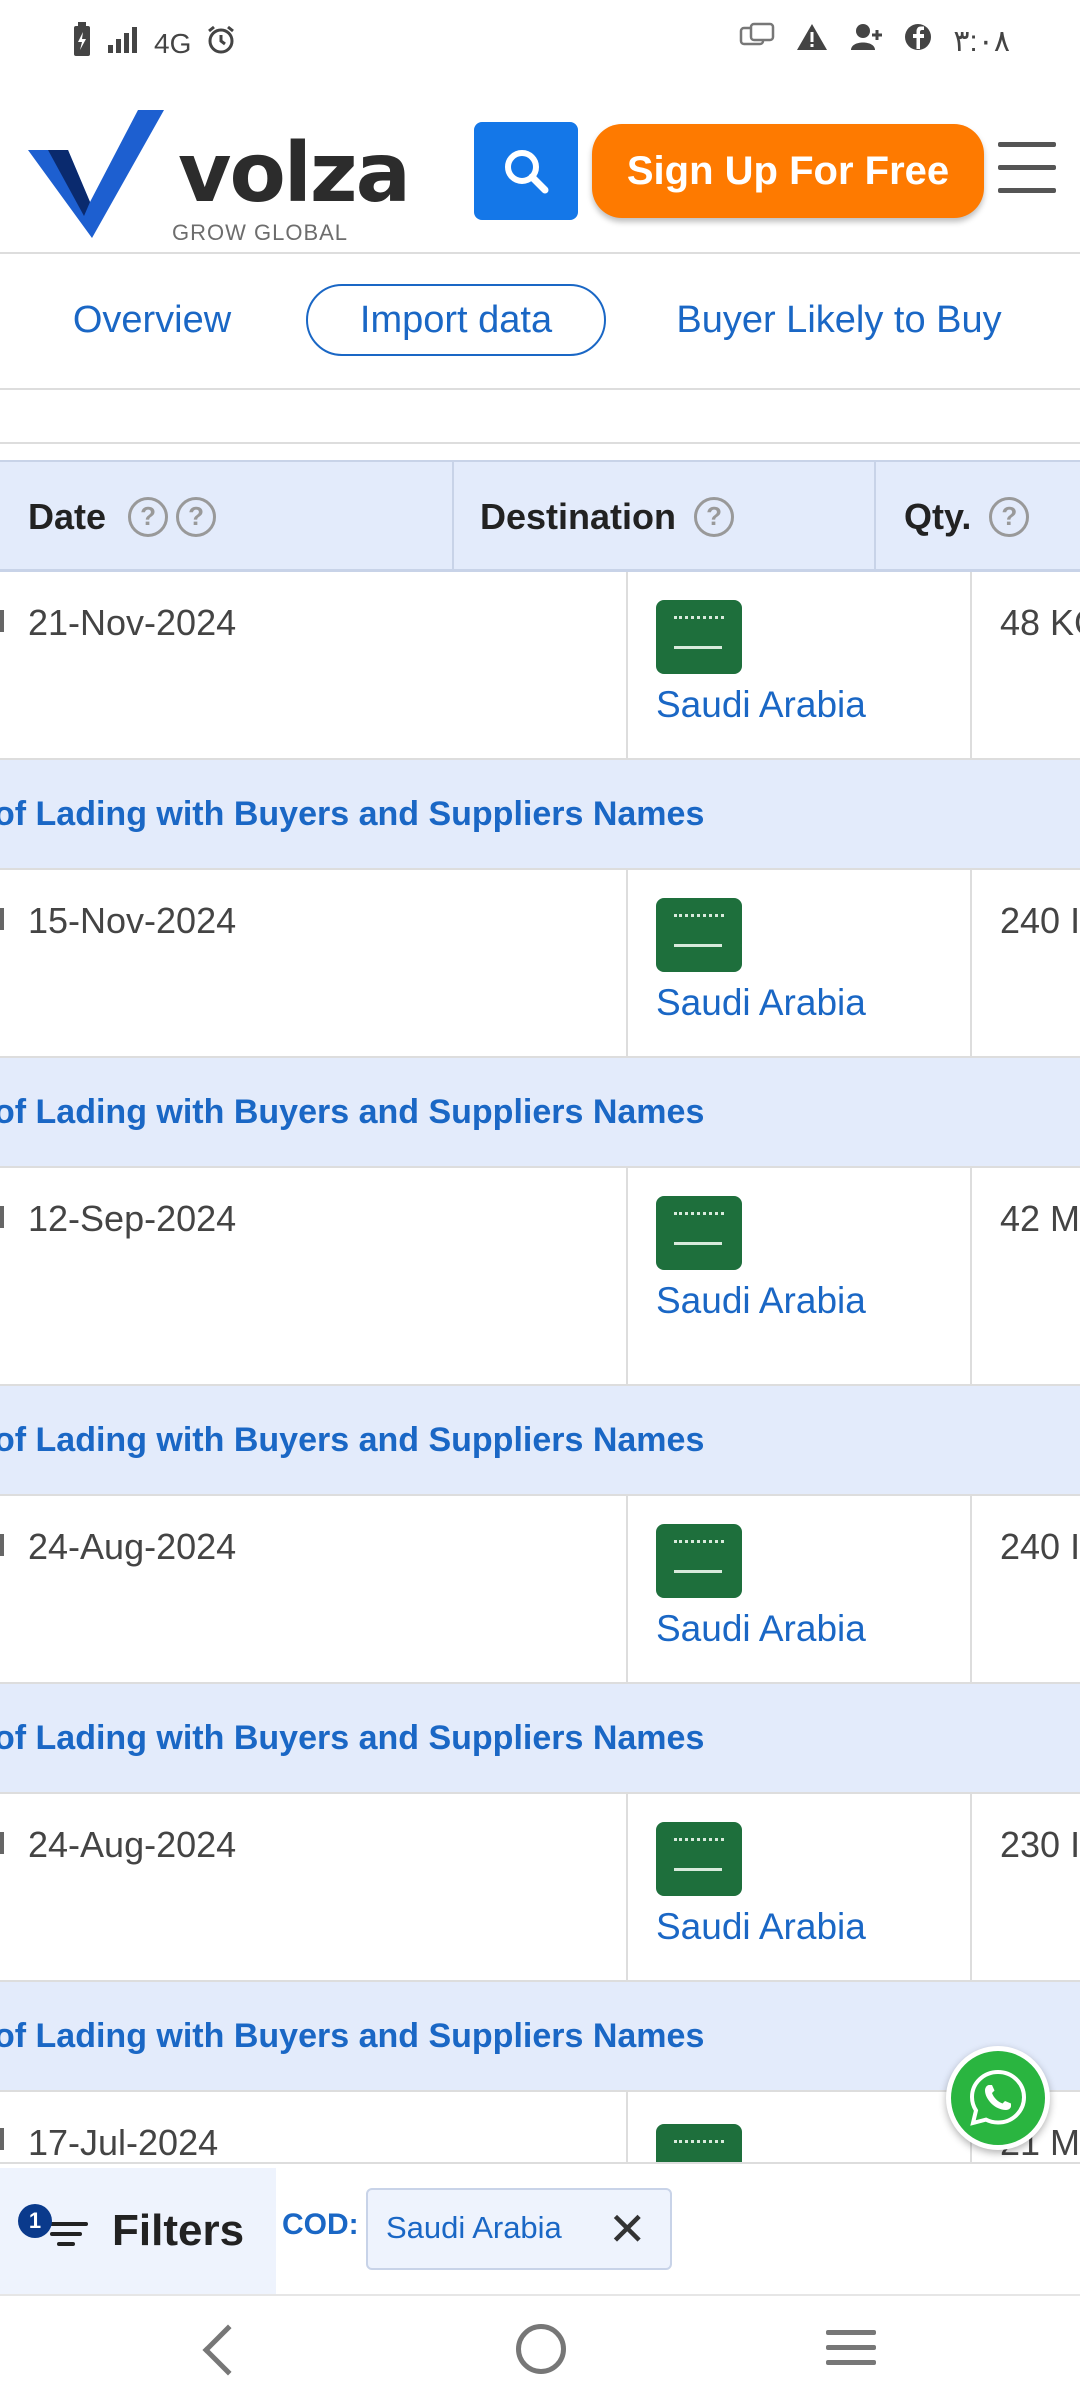  What do you see at coordinates (67, 516) in the screenshot?
I see `column-label-date: Date` at bounding box center [67, 516].